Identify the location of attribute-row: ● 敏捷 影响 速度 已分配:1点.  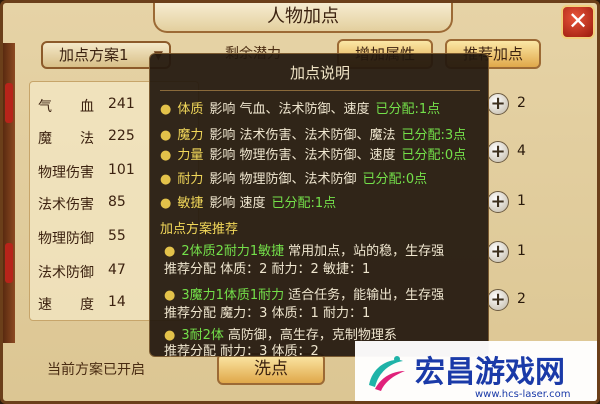
(248, 201).